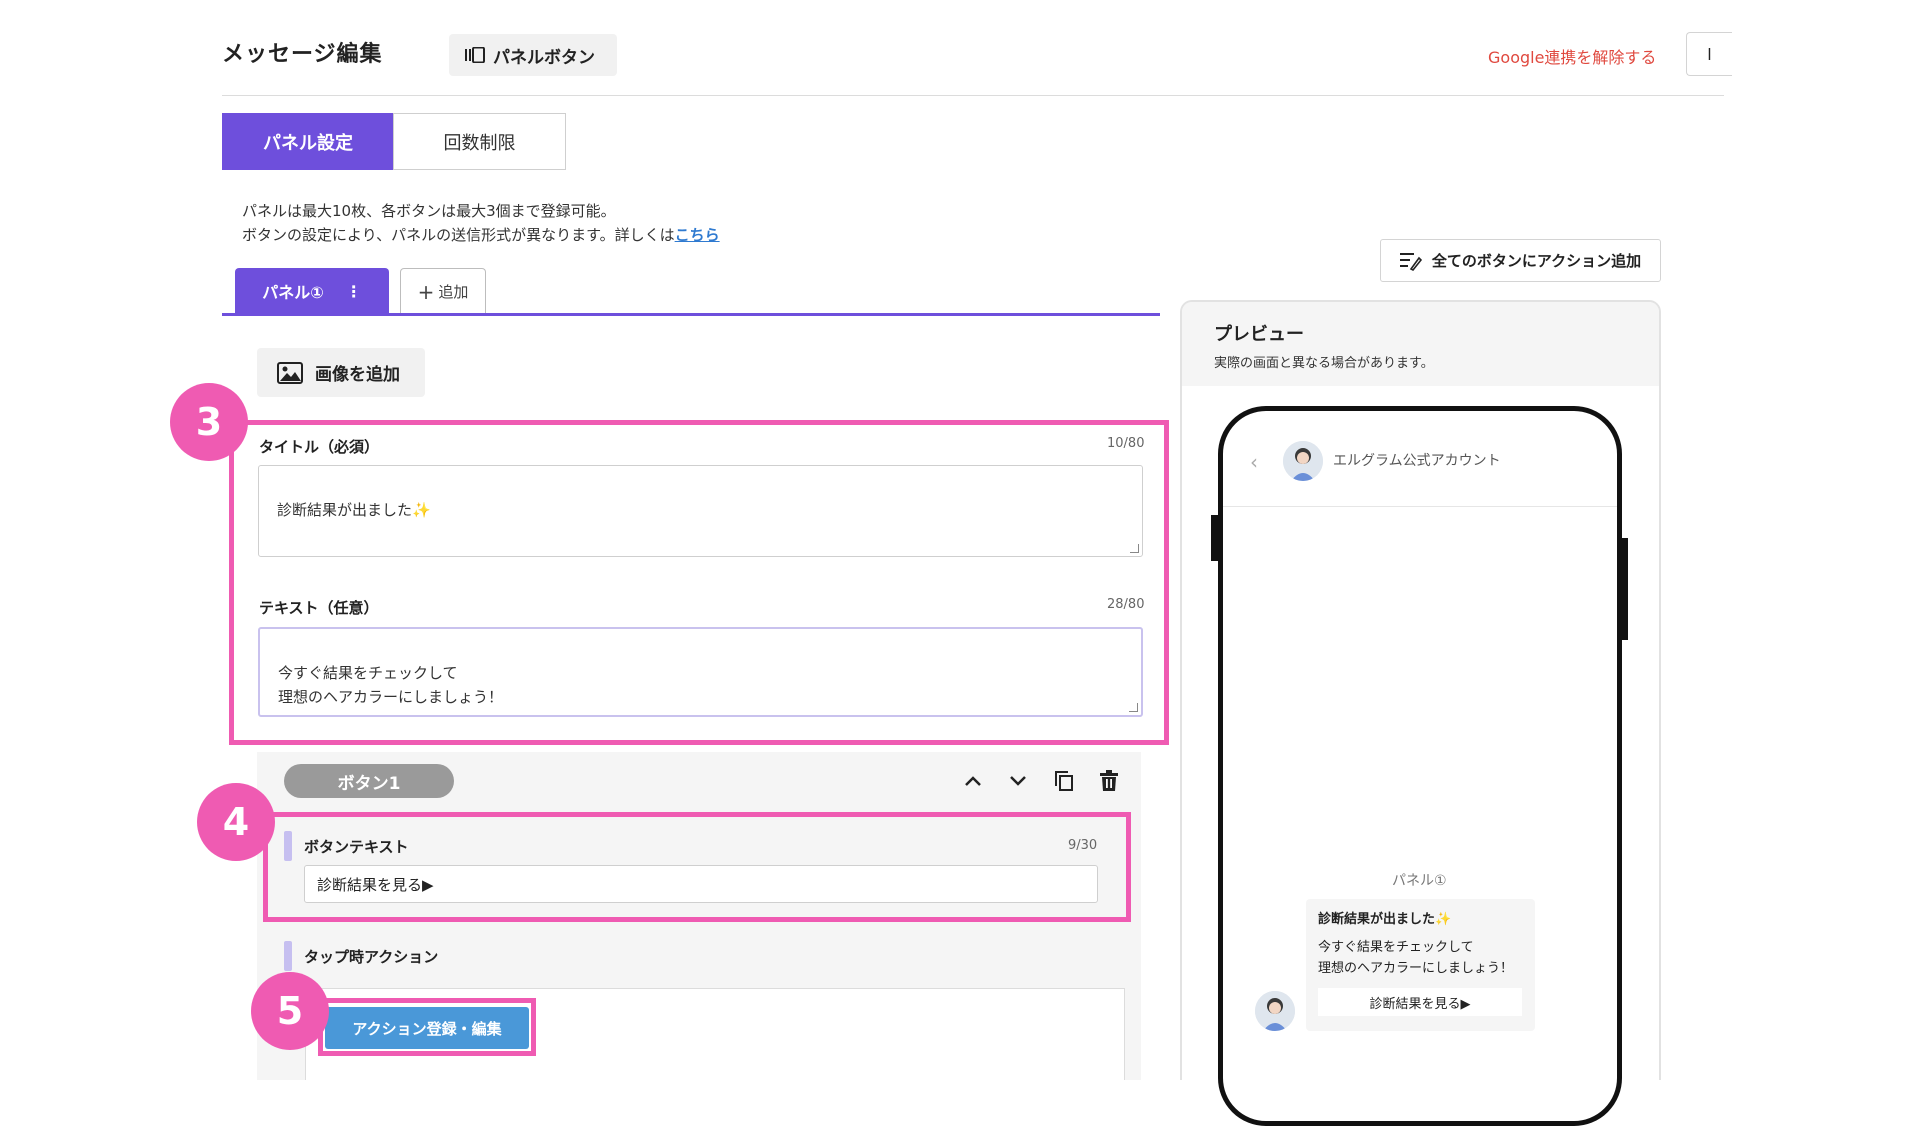 This screenshot has width=1920, height=1126. I want to click on tap-action-label: タップ時アクション, so click(371, 957).